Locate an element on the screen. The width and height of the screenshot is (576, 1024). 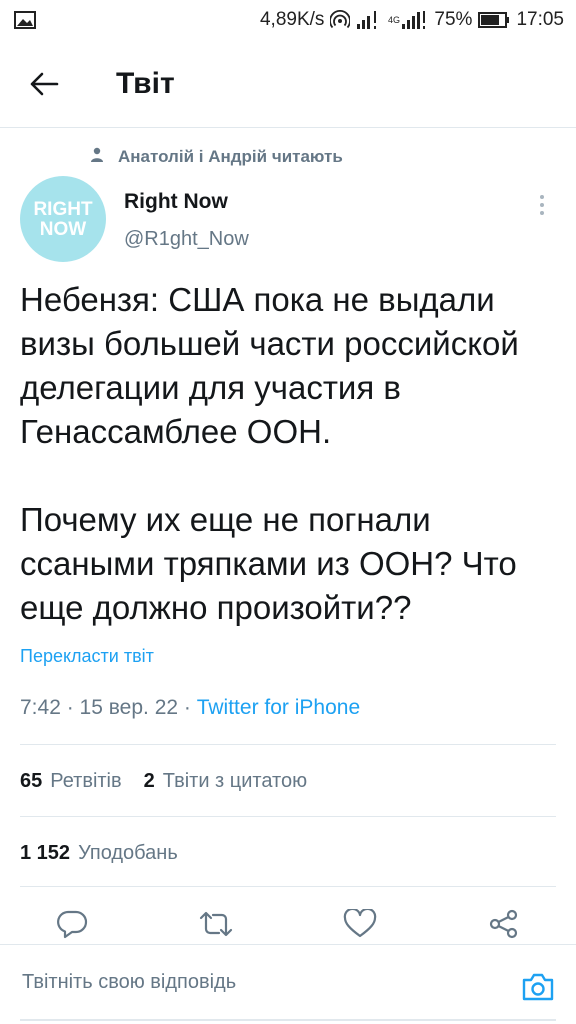
svg-text: 4G is located at coordinates (394, 20).